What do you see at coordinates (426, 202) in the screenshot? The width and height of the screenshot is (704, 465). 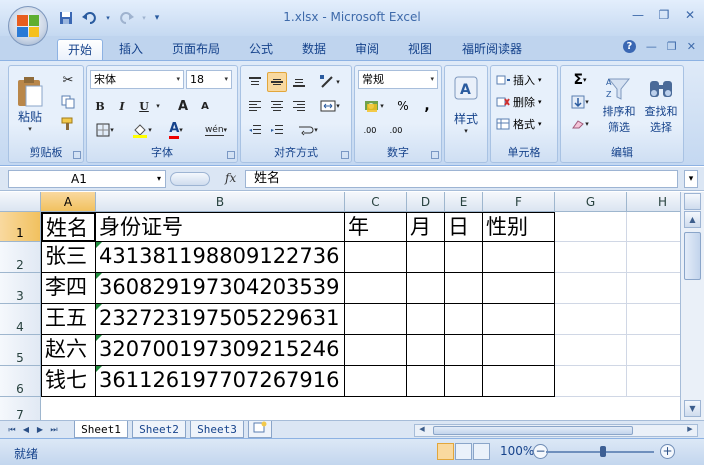 I see `column-header-d: D` at bounding box center [426, 202].